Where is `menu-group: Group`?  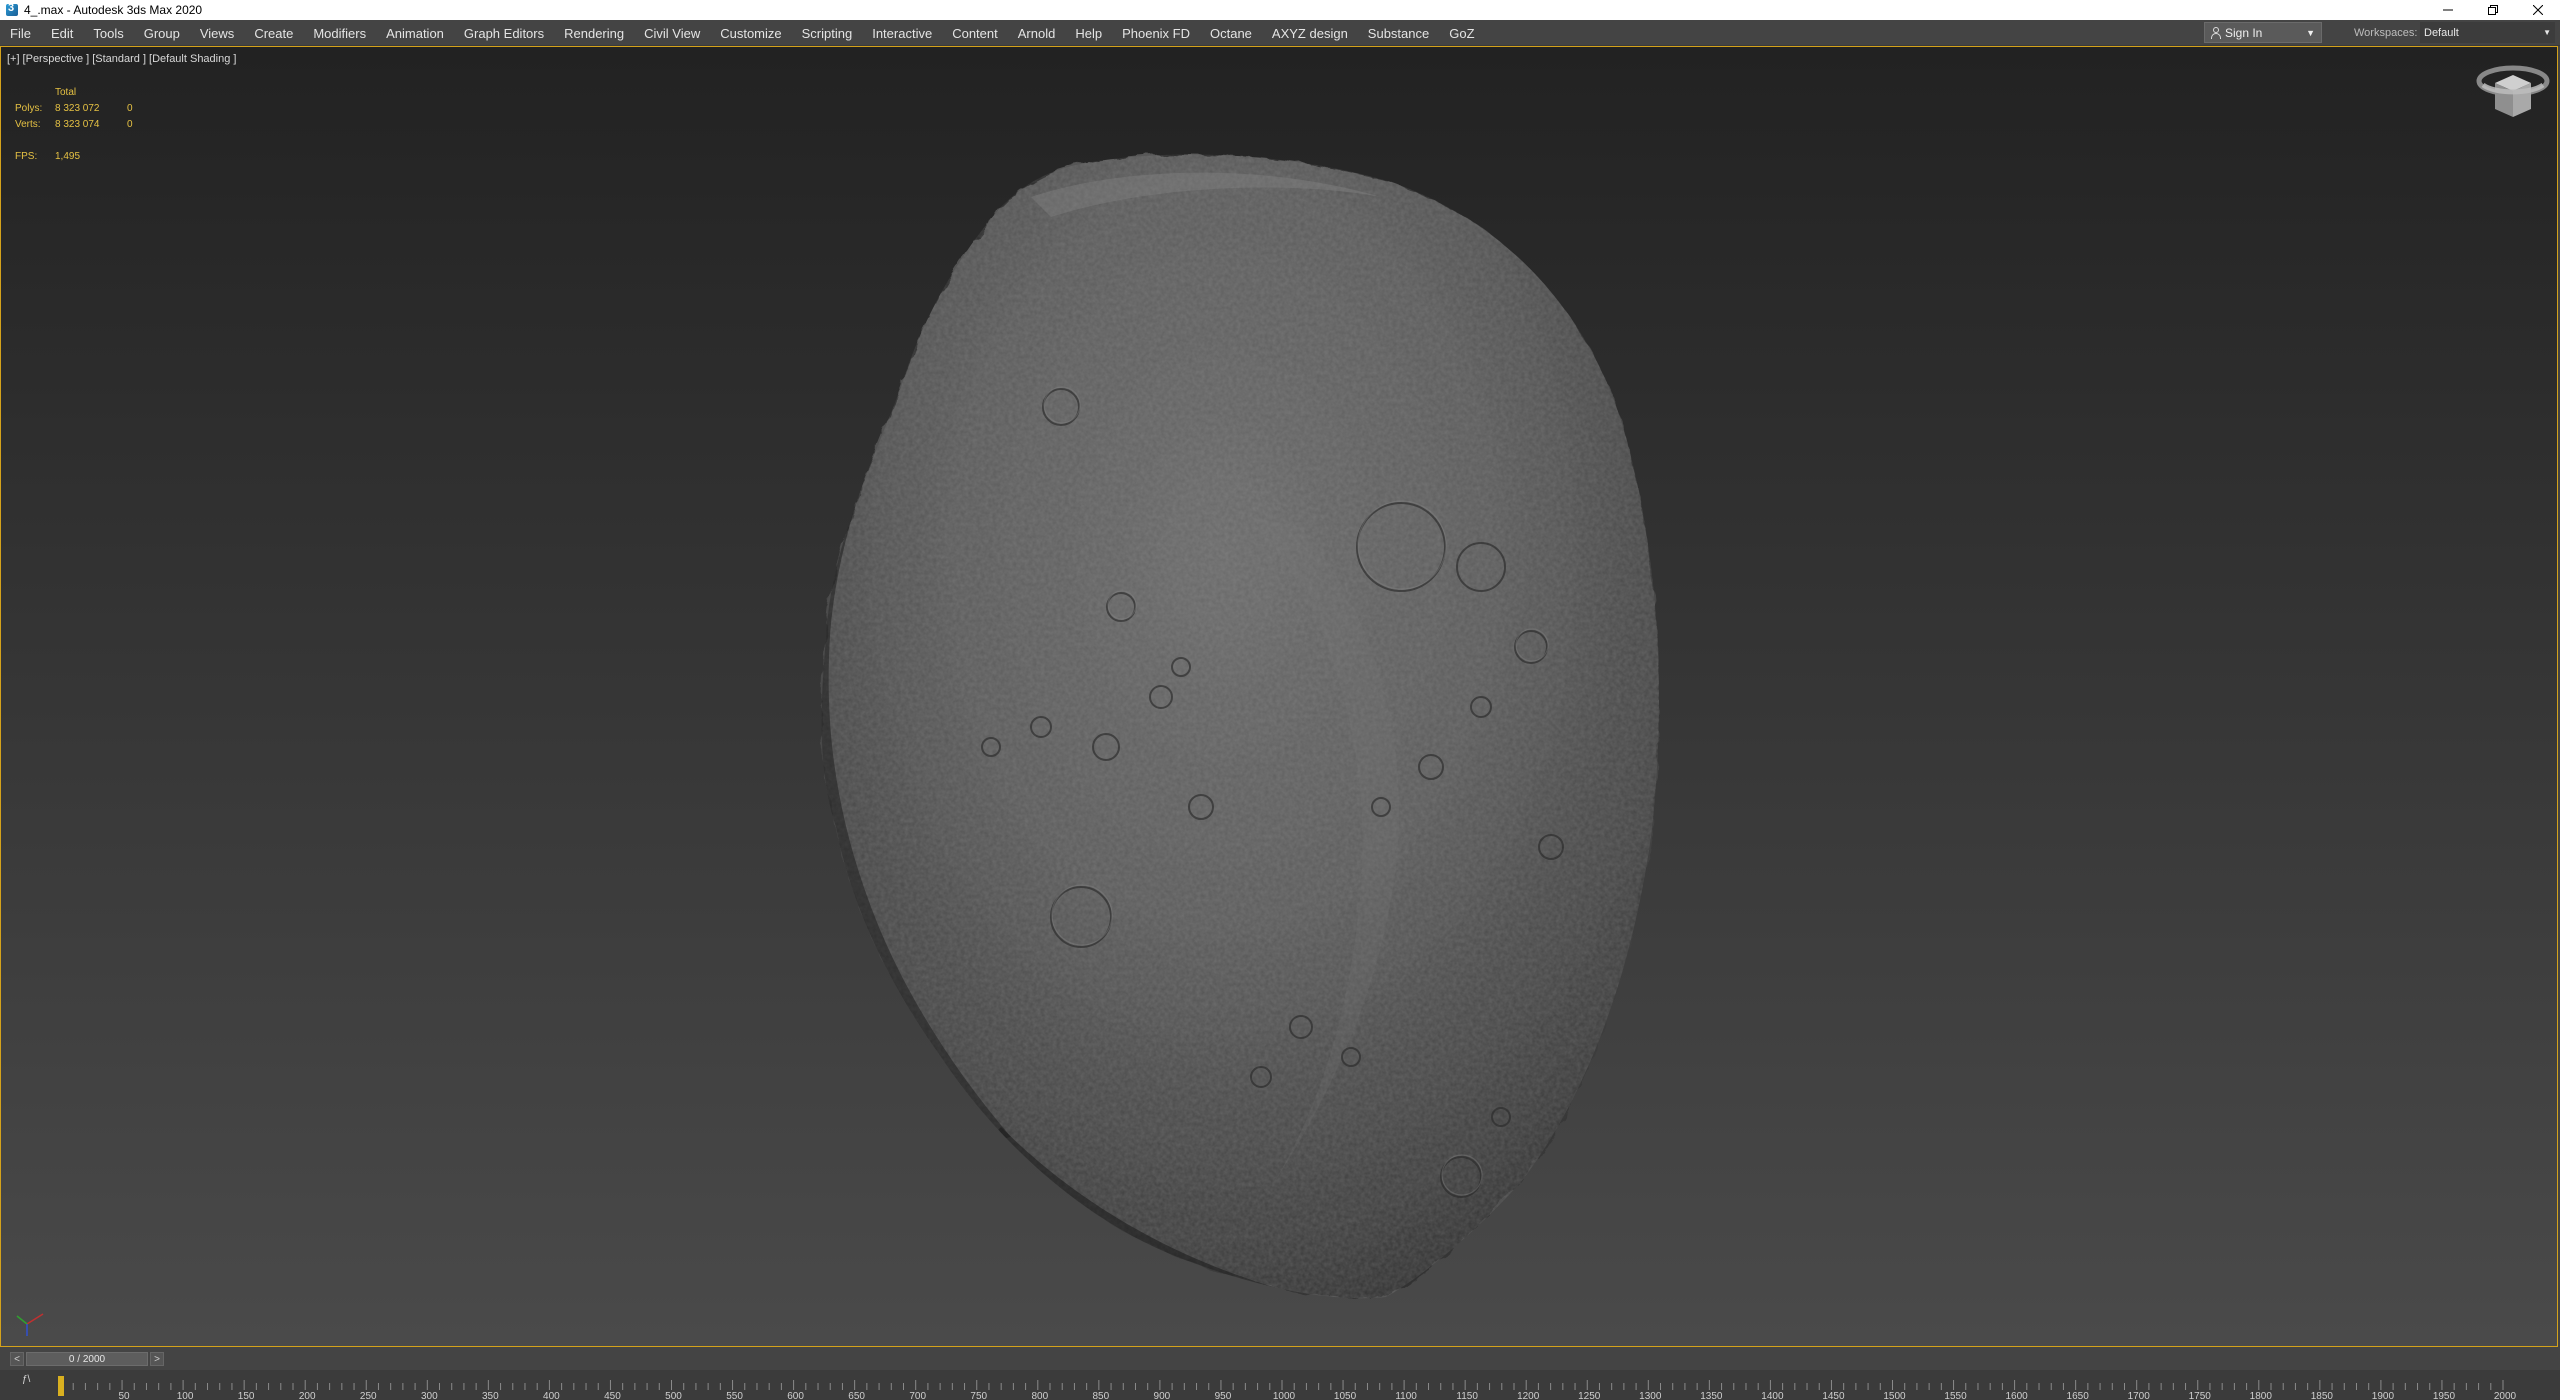
menu-group: Group is located at coordinates (162, 33).